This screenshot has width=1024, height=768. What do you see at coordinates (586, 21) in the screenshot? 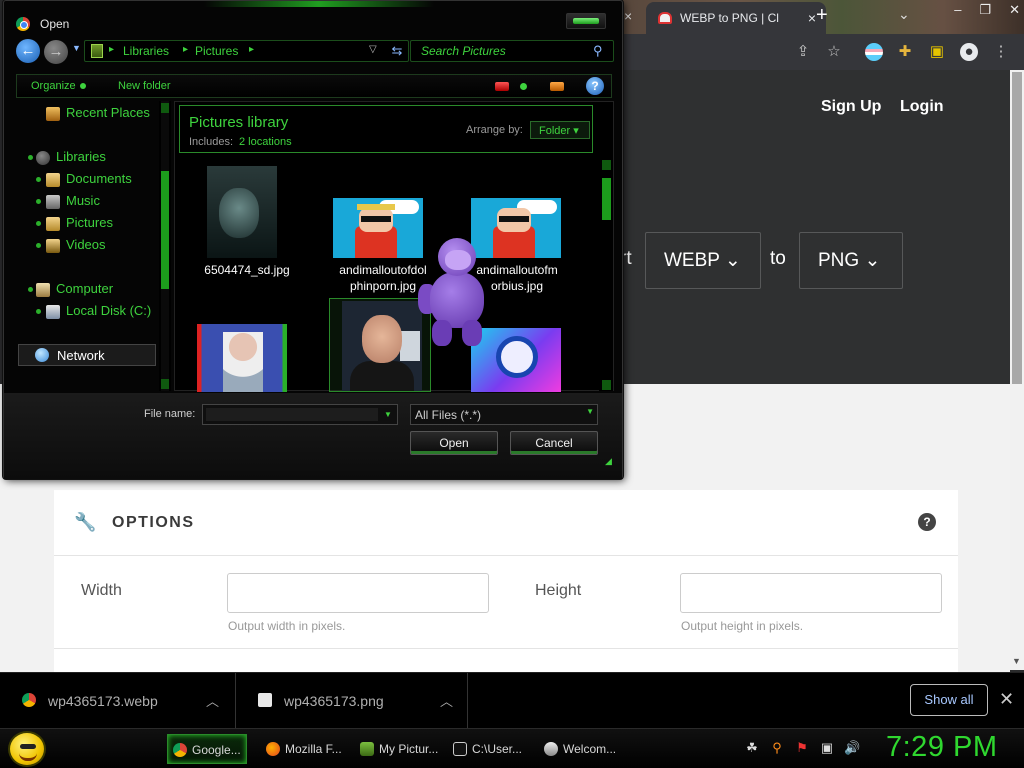
I see `dialog-close-button` at bounding box center [586, 21].